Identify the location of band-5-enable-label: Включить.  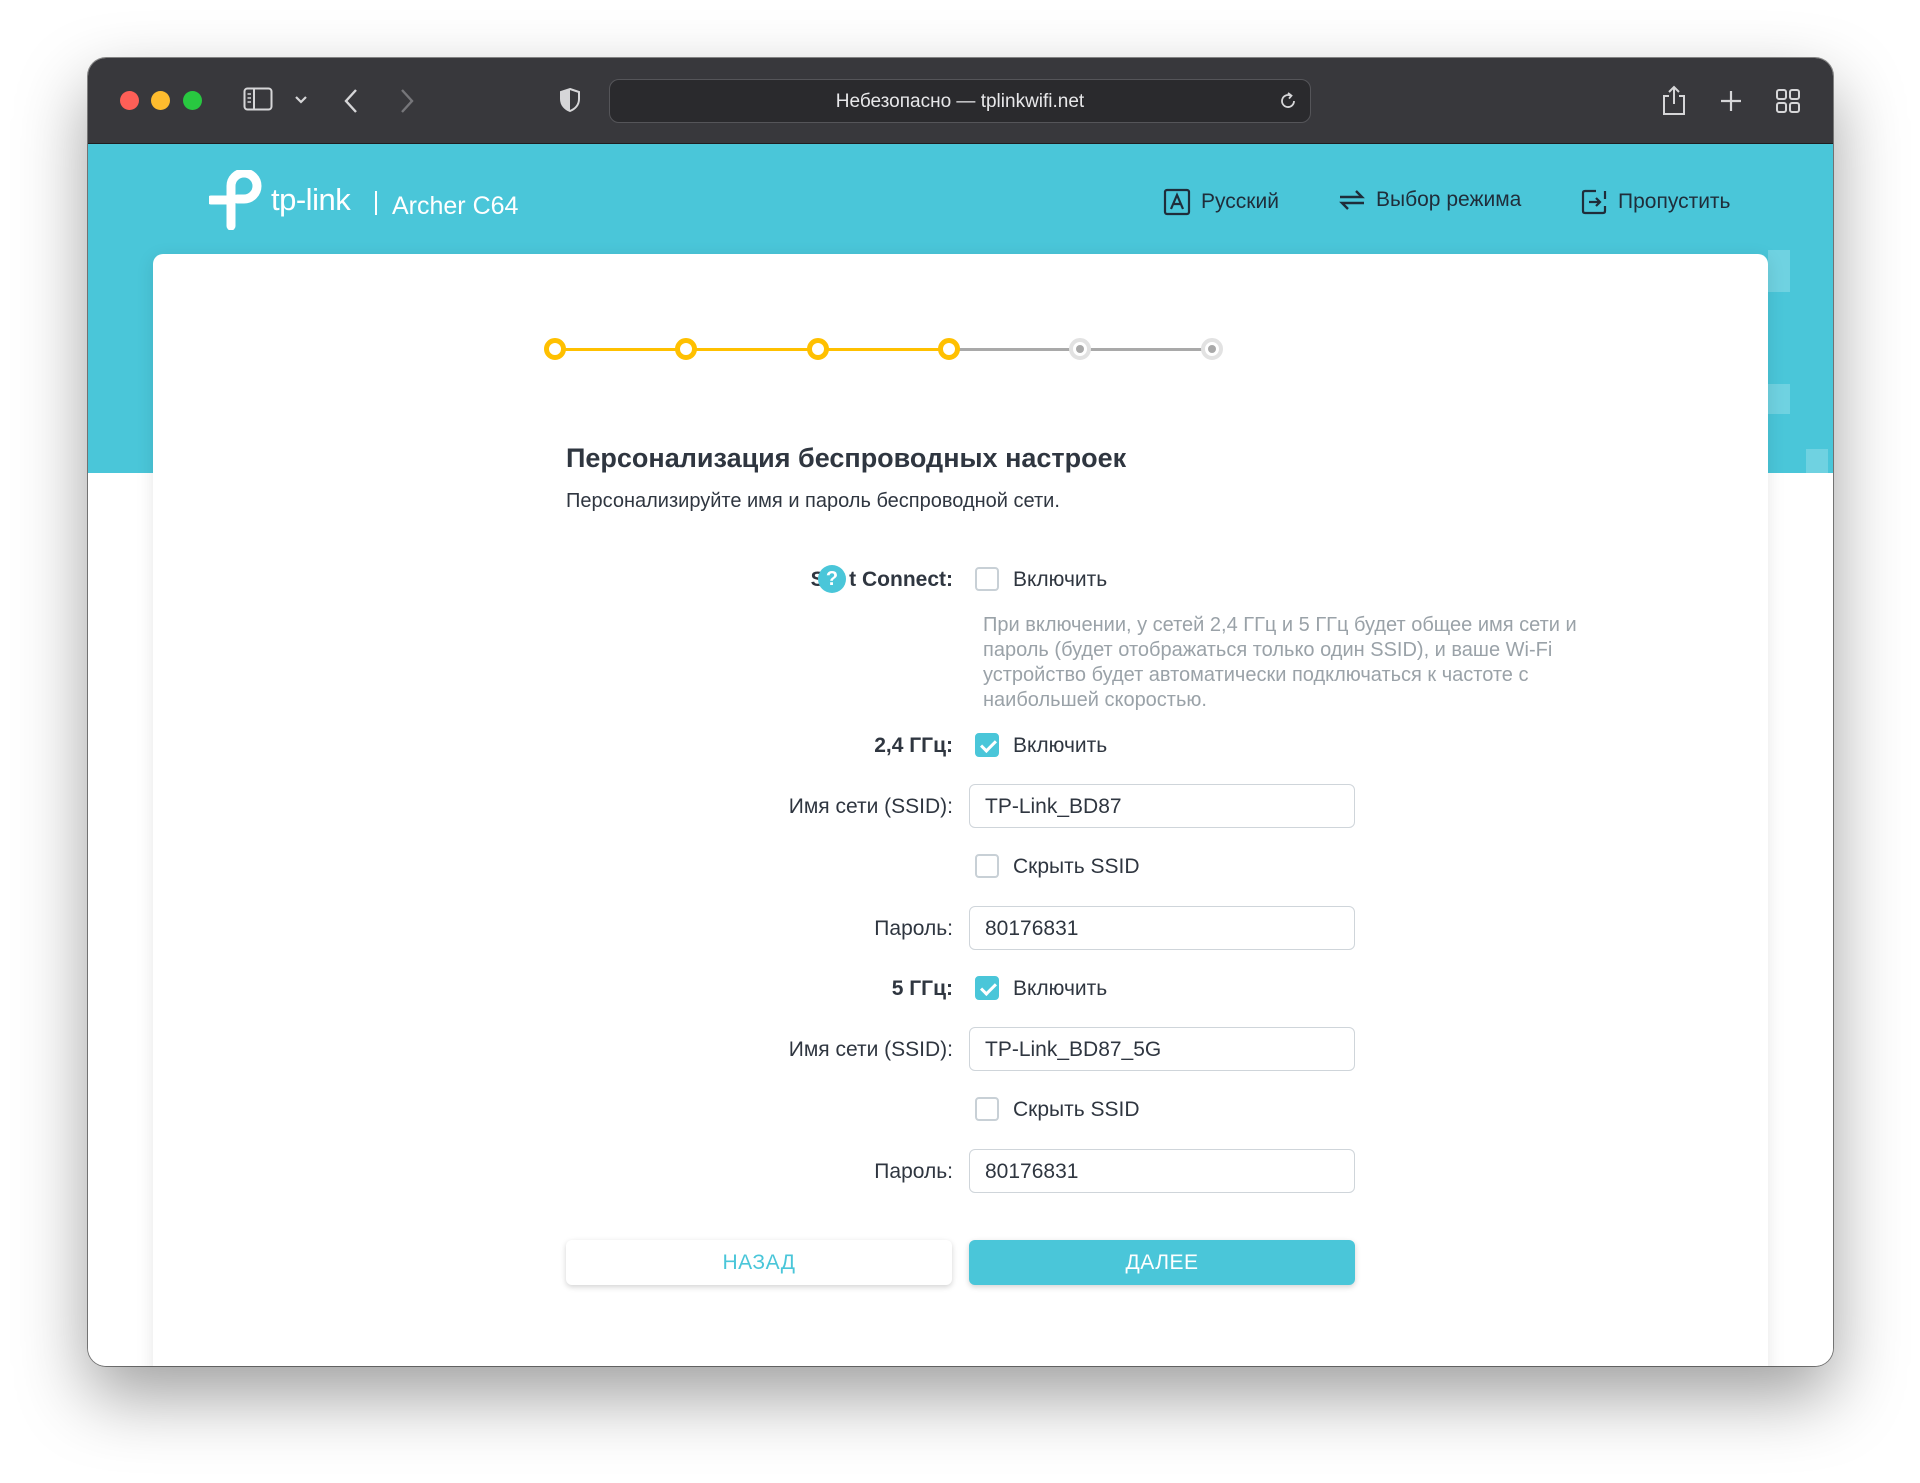
(1060, 989).